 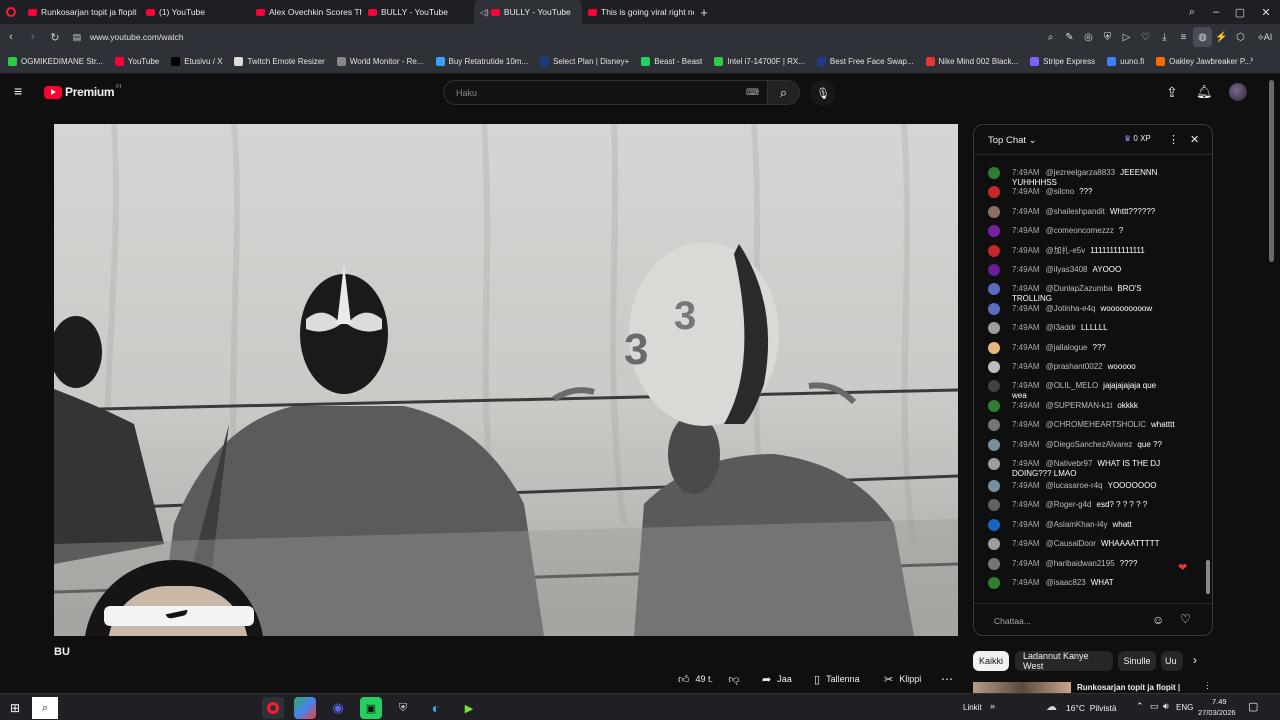 What do you see at coordinates (1266, 12) in the screenshot?
I see `close-window-icon: ✕` at bounding box center [1266, 12].